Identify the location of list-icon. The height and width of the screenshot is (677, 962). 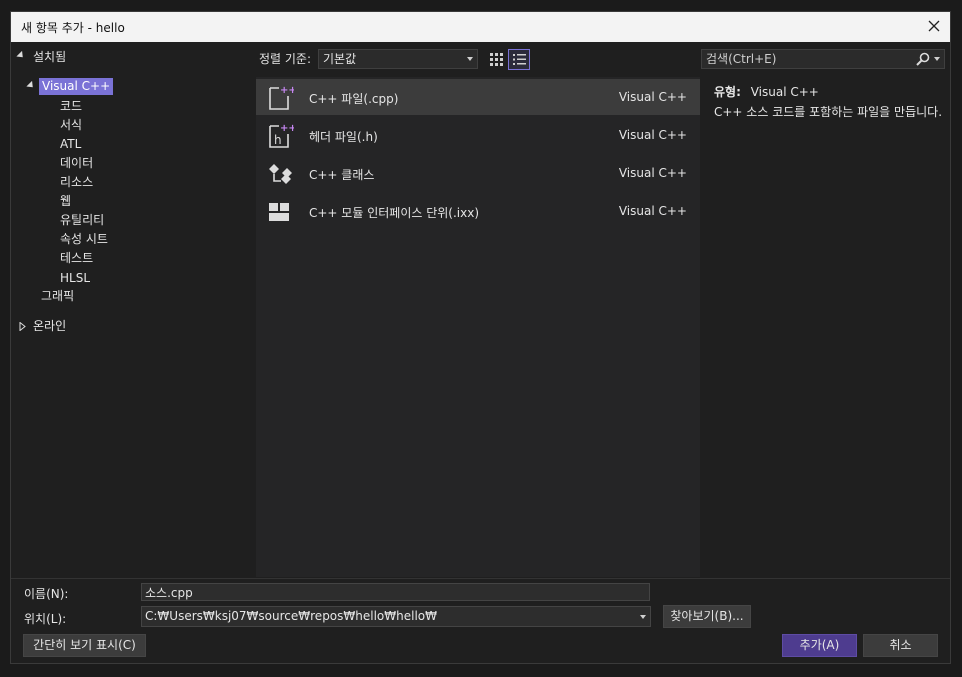
(519, 59).